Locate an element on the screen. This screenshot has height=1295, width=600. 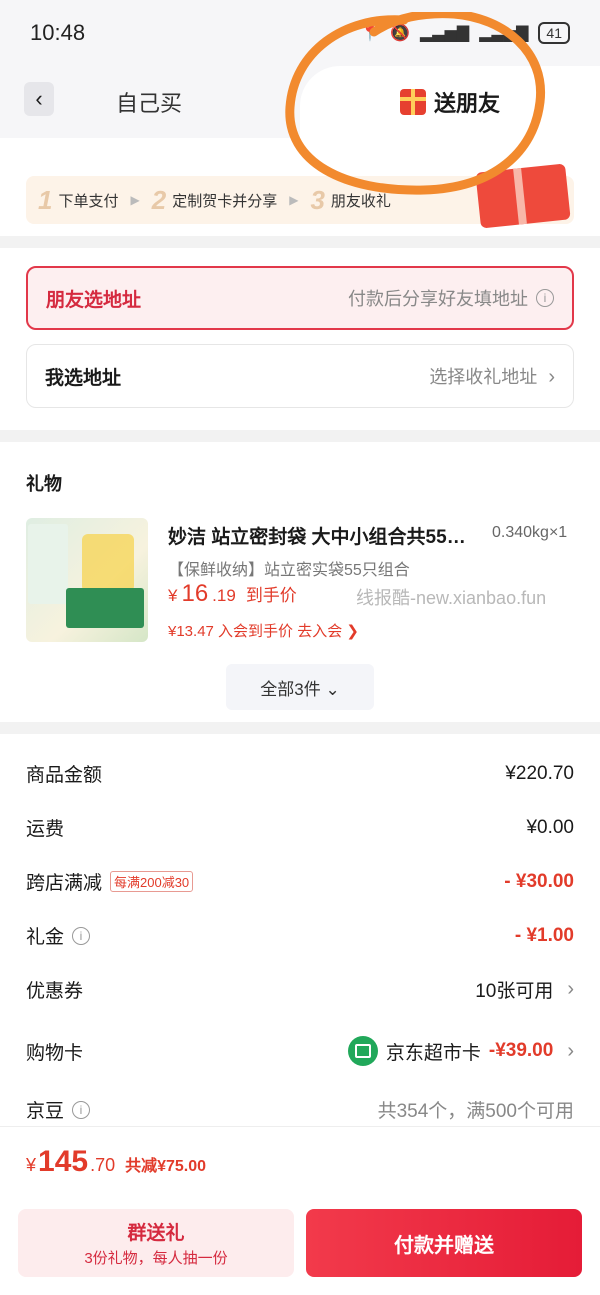
discount-rule-badge: 每满200减30 is located at coordinates (152, 881).